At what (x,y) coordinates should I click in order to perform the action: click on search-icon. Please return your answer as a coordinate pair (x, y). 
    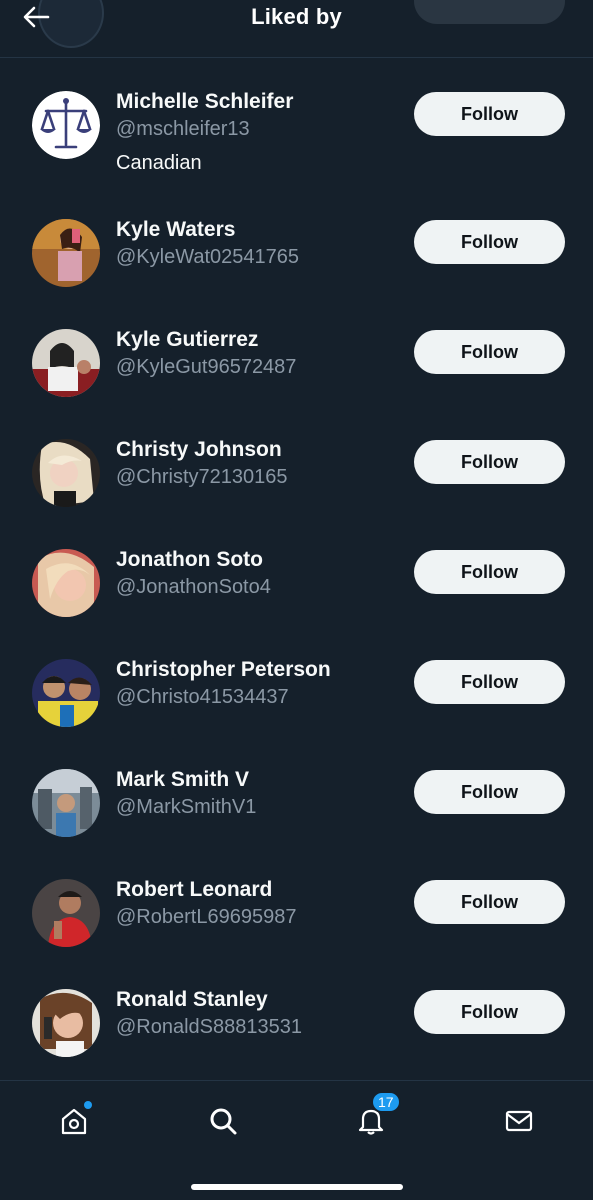
    Looking at the image, I should click on (223, 1121).